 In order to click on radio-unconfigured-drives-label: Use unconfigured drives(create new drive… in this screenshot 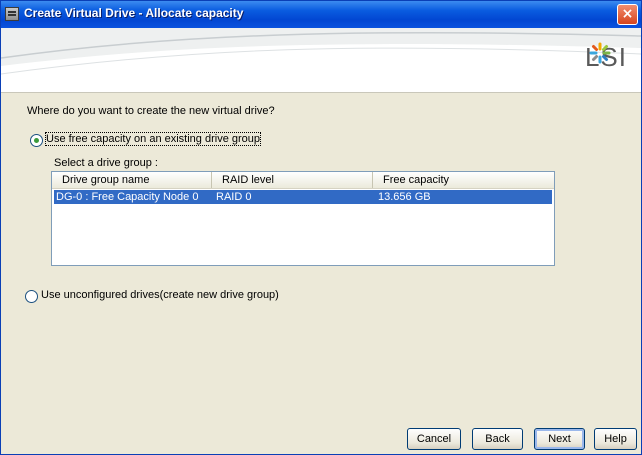, I will do `click(160, 295)`.